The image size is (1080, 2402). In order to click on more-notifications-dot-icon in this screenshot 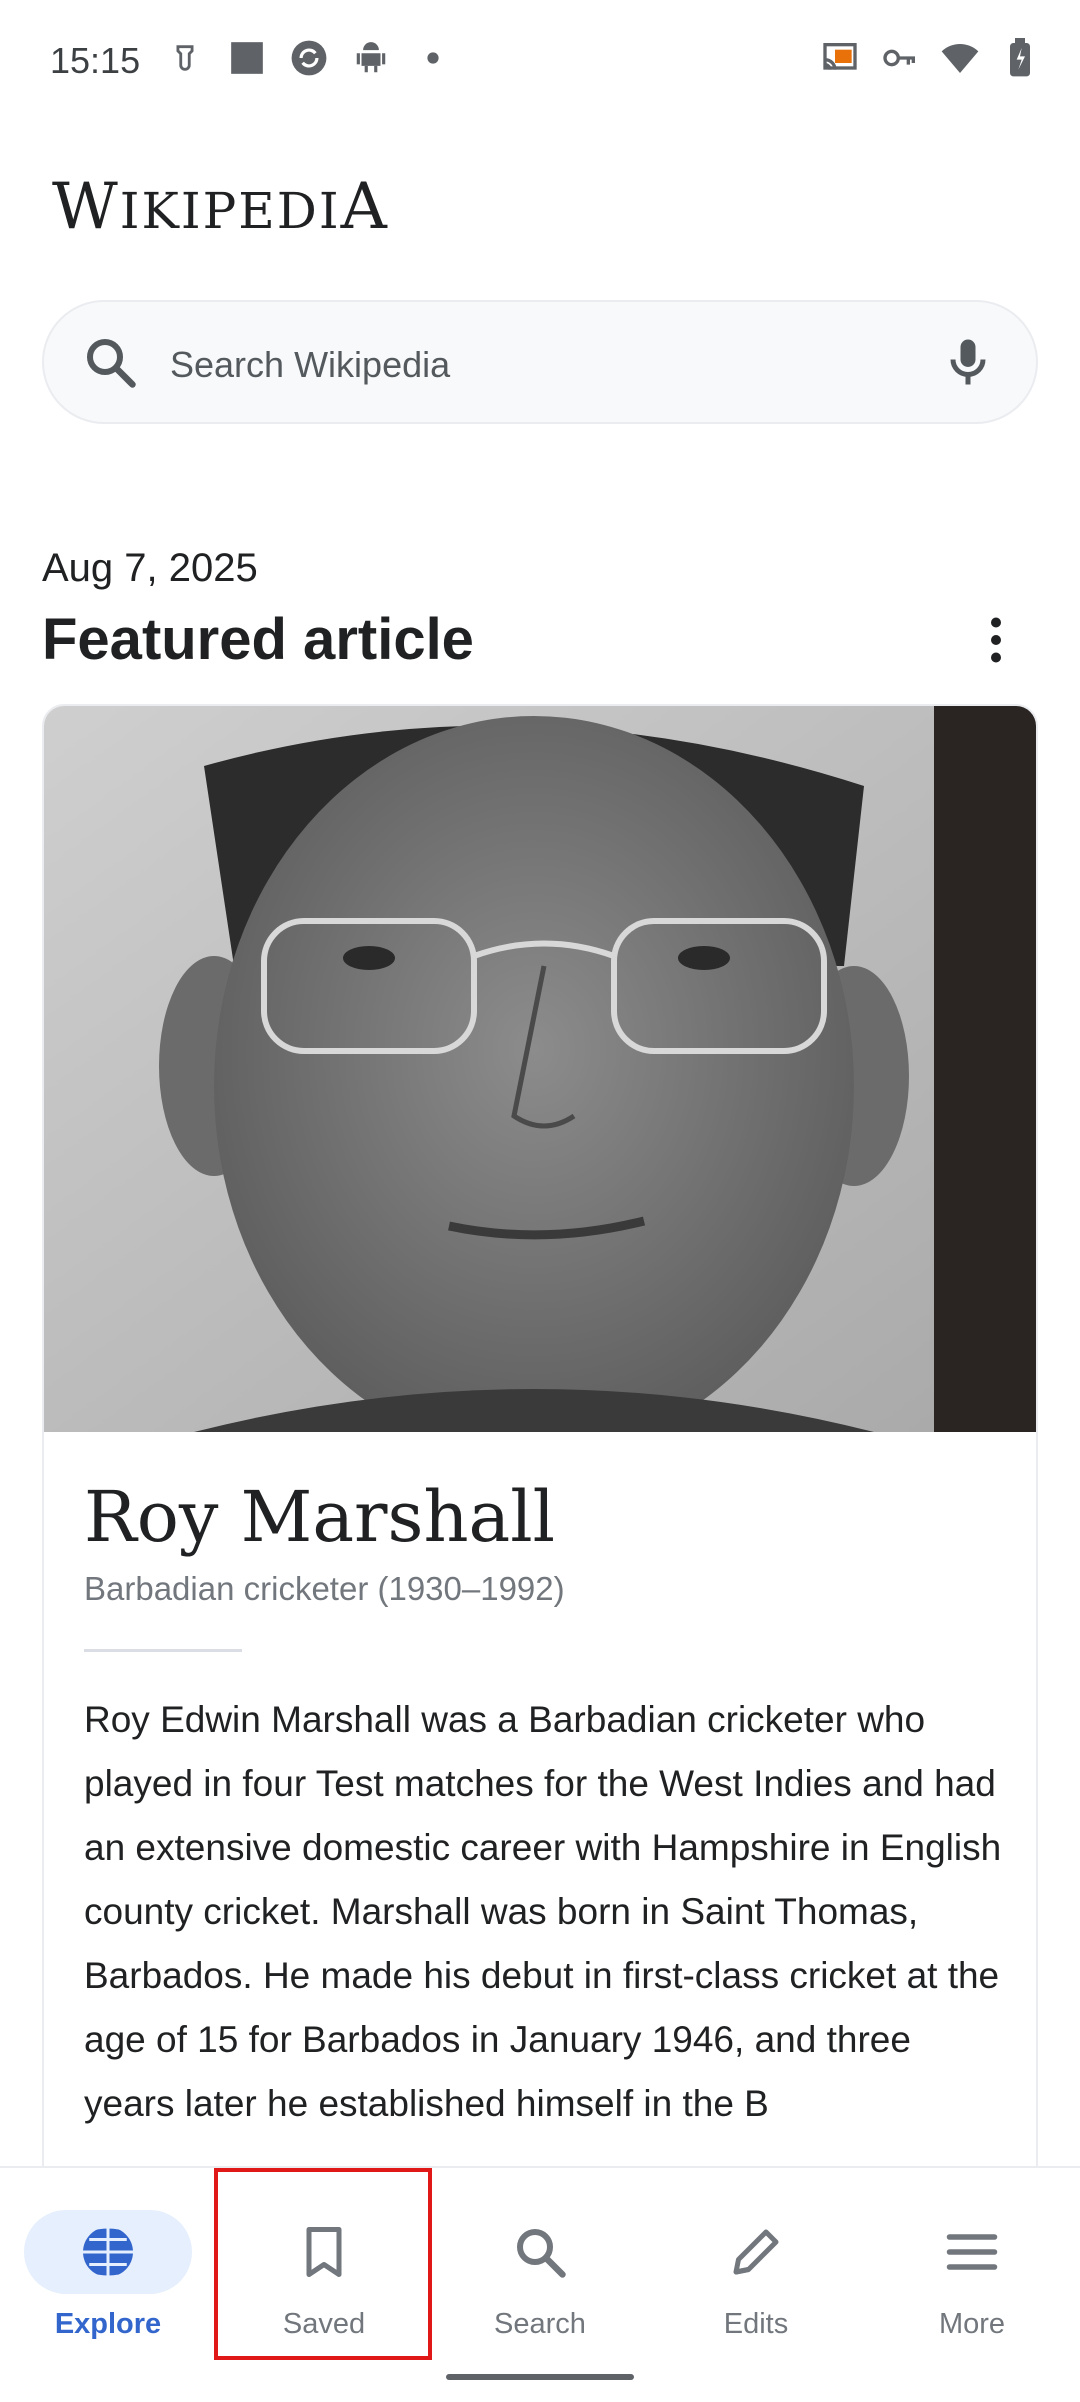, I will do `click(433, 58)`.